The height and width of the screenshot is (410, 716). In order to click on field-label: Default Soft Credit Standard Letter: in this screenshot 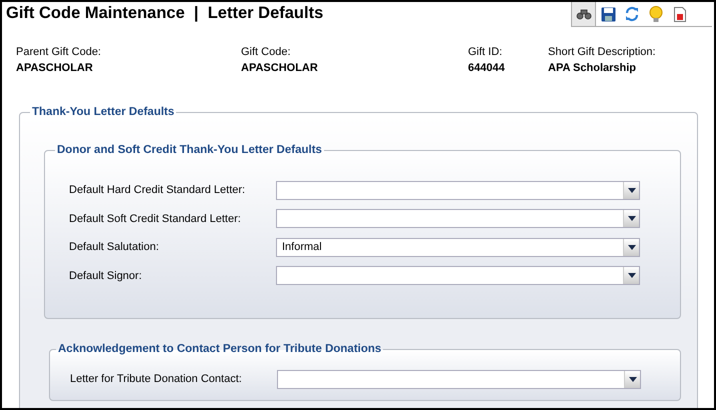, I will do `click(155, 218)`.